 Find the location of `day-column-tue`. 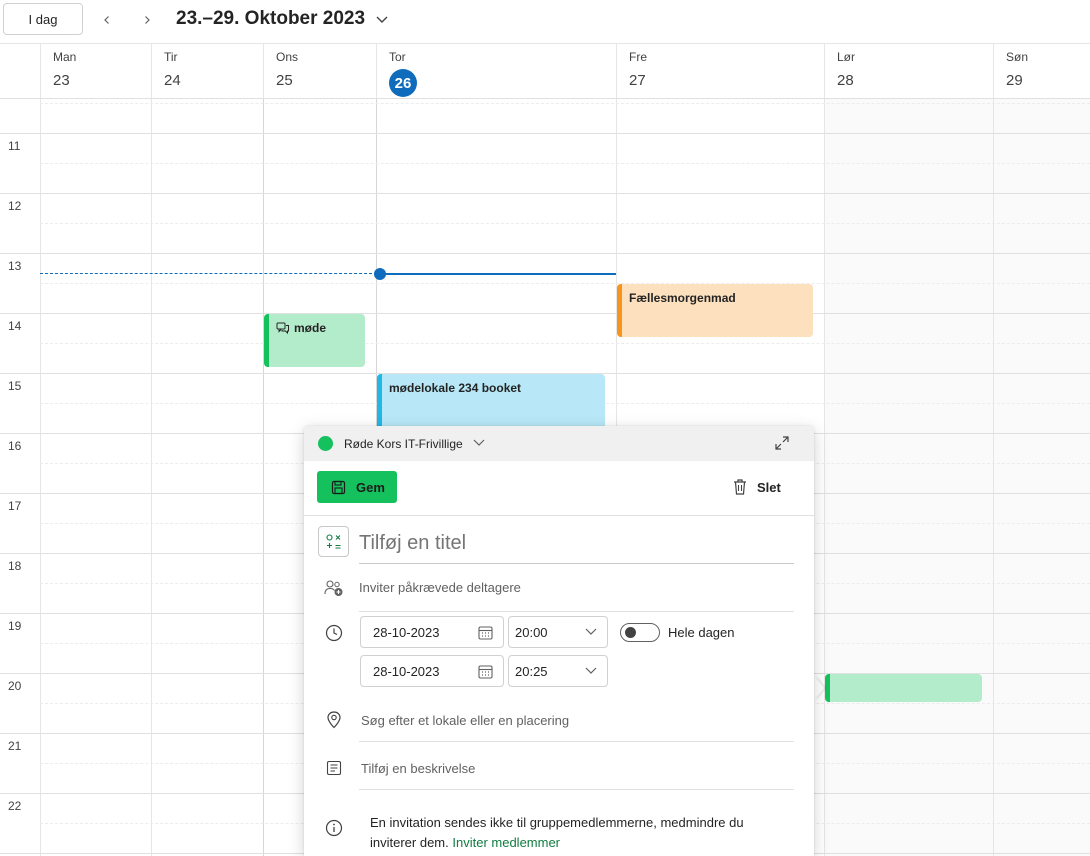

day-column-tue is located at coordinates (207, 477).